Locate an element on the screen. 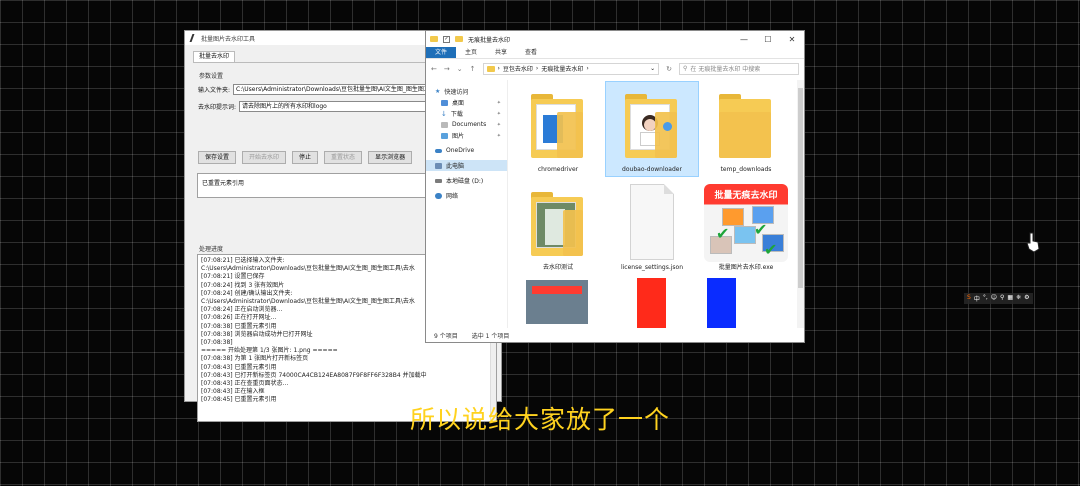 The image size is (1080, 486). log-label: 处理进度 is located at coordinates (211, 249).